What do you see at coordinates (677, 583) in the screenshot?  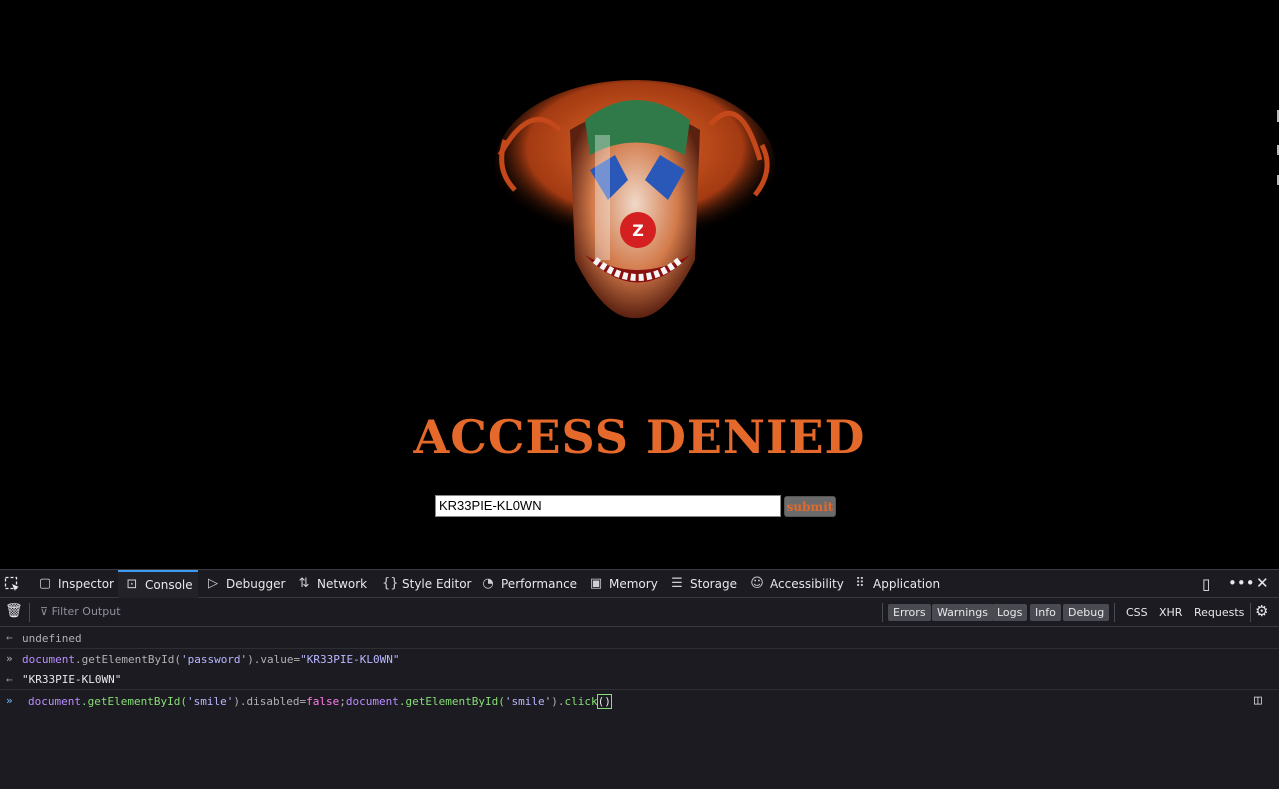 I see `storage-icon: ☰` at bounding box center [677, 583].